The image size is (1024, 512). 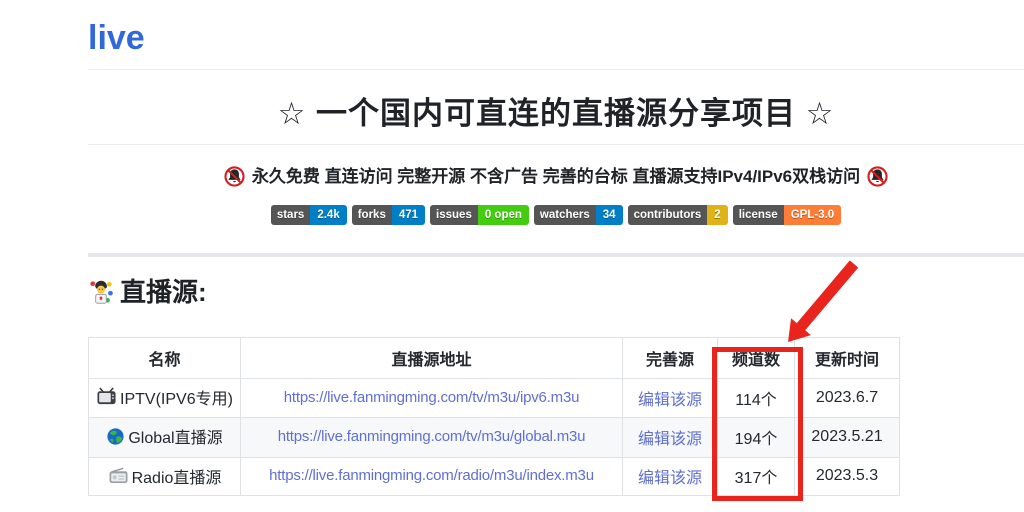 I want to click on source-name: IPTV(IPV6专用), so click(x=176, y=399).